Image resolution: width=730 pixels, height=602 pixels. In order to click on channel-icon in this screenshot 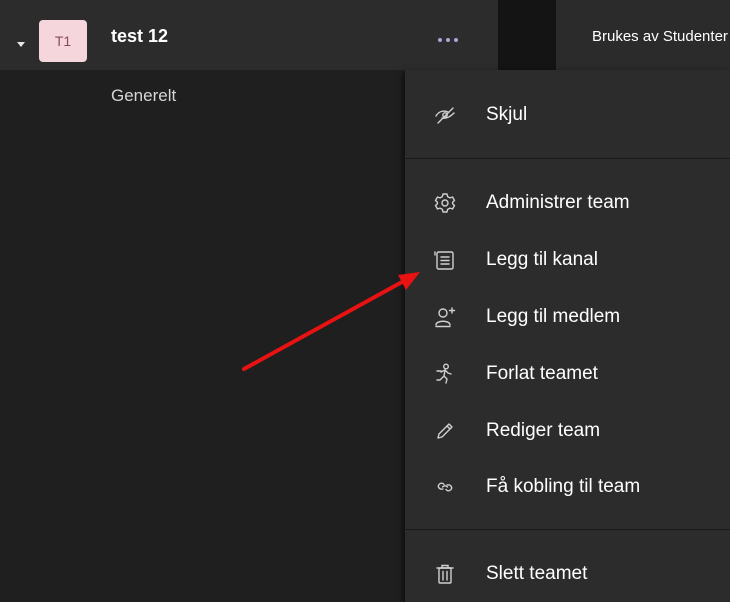, I will do `click(445, 260)`.